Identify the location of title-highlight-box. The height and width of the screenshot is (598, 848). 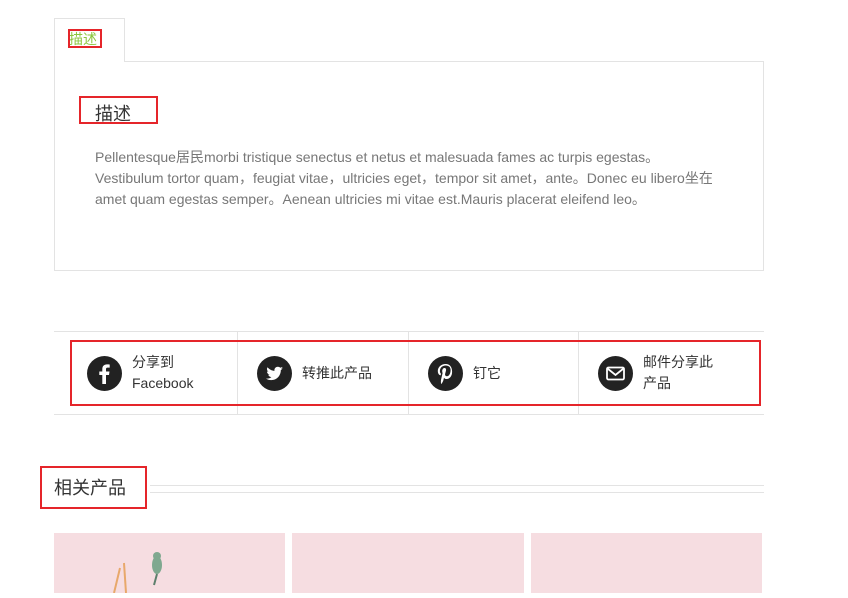
(118, 110).